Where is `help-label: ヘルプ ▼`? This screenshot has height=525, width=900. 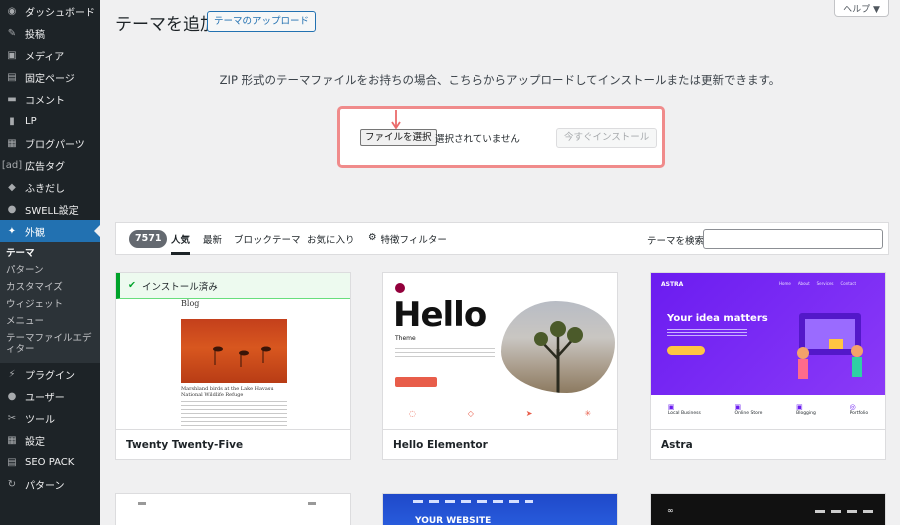 help-label: ヘルプ ▼ is located at coordinates (861, 9).